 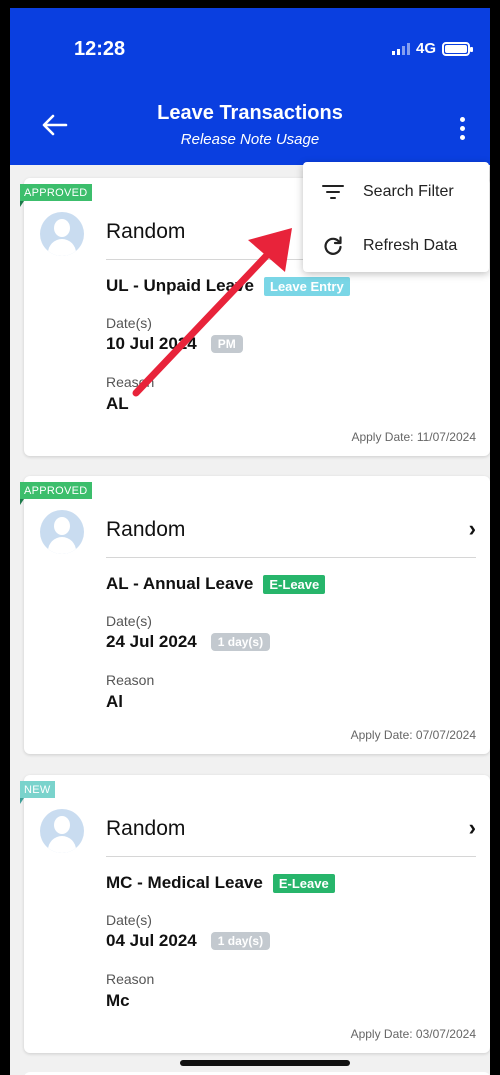 What do you see at coordinates (118, 1000) in the screenshot?
I see `reason-value: Mc` at bounding box center [118, 1000].